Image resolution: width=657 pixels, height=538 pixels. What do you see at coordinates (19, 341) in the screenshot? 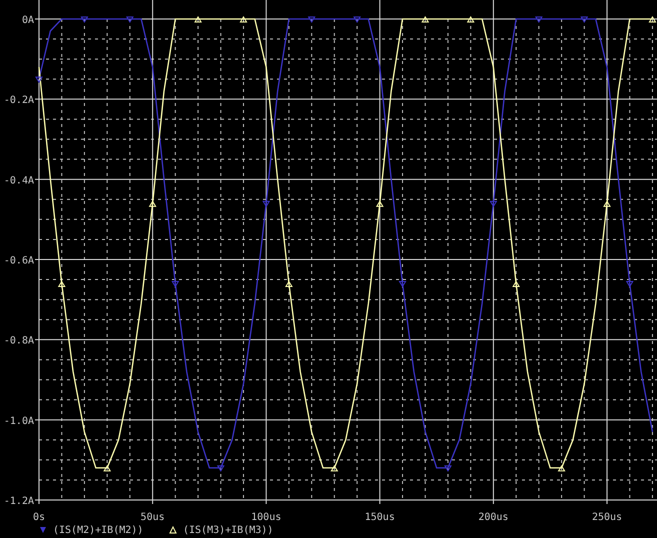
I see `y-axis-label: -0.8A` at bounding box center [19, 341].